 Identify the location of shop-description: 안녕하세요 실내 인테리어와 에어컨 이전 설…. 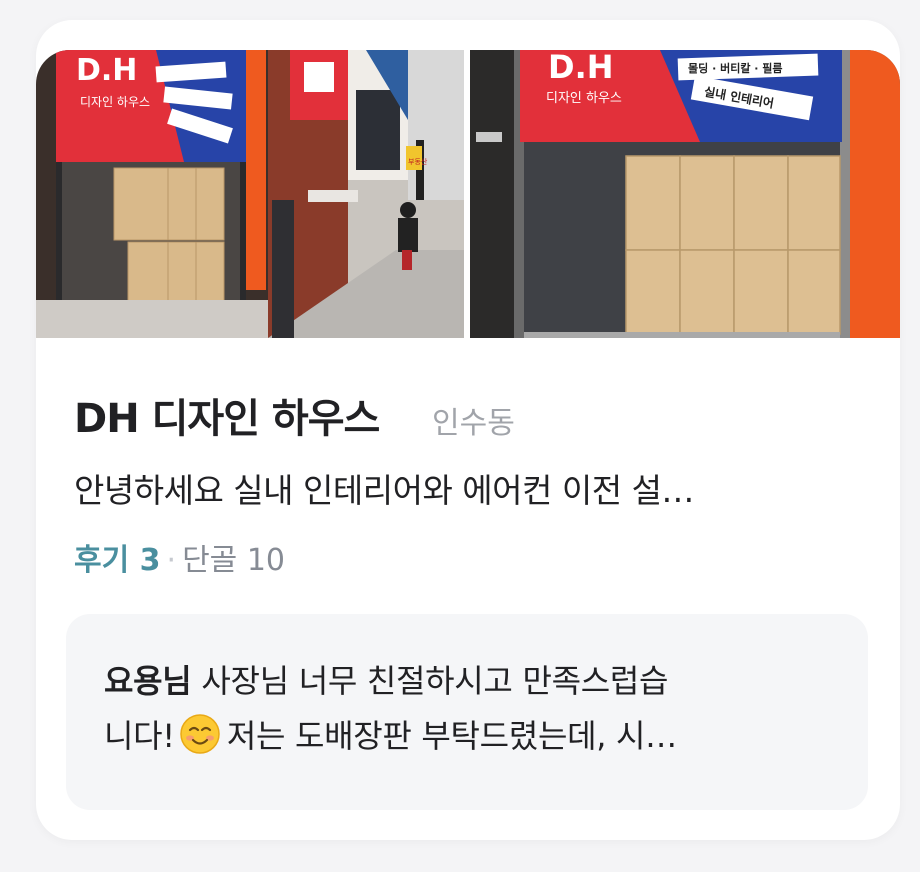
(384, 490).